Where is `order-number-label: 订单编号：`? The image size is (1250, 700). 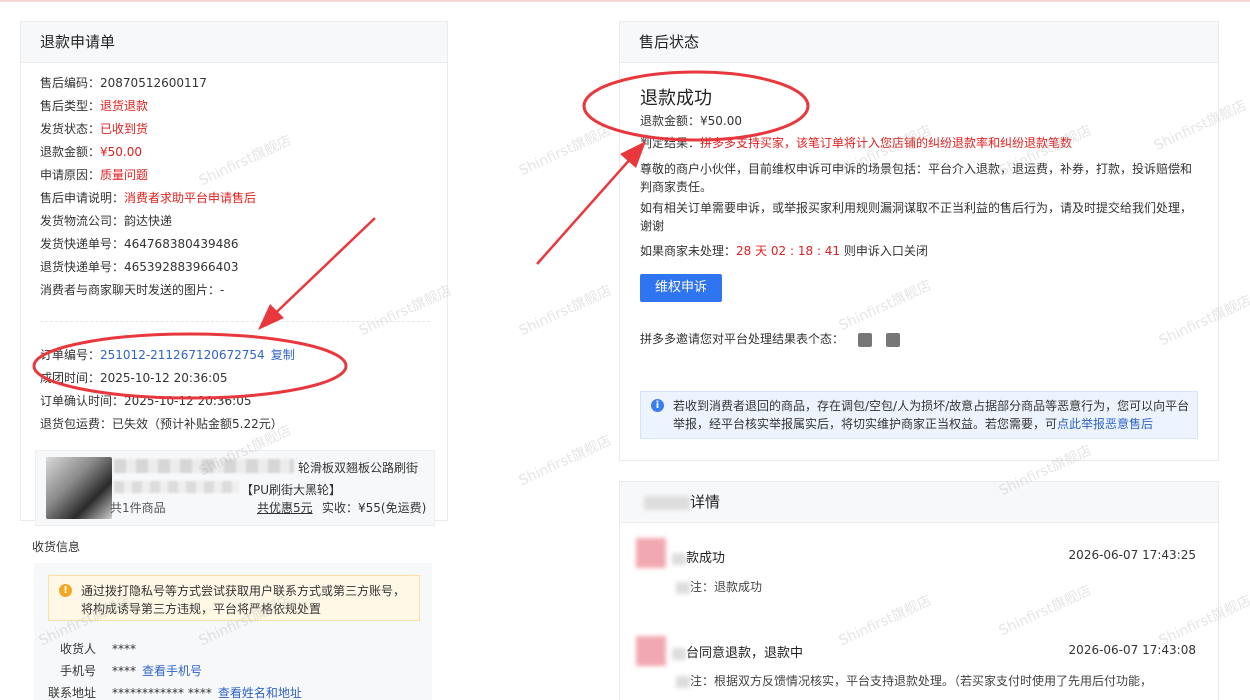
order-number-label: 订单编号： is located at coordinates (70, 355).